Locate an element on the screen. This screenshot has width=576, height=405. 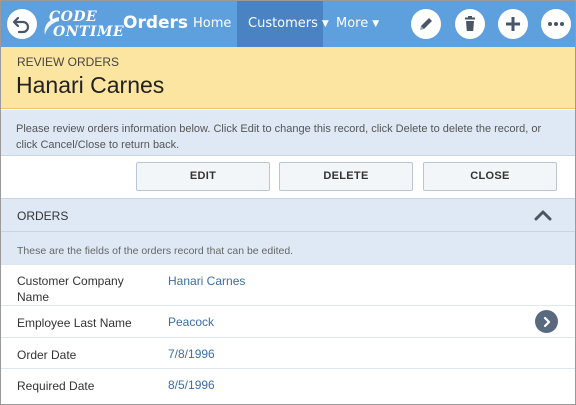
header-label: REVIEW ORDERS is located at coordinates (68, 62).